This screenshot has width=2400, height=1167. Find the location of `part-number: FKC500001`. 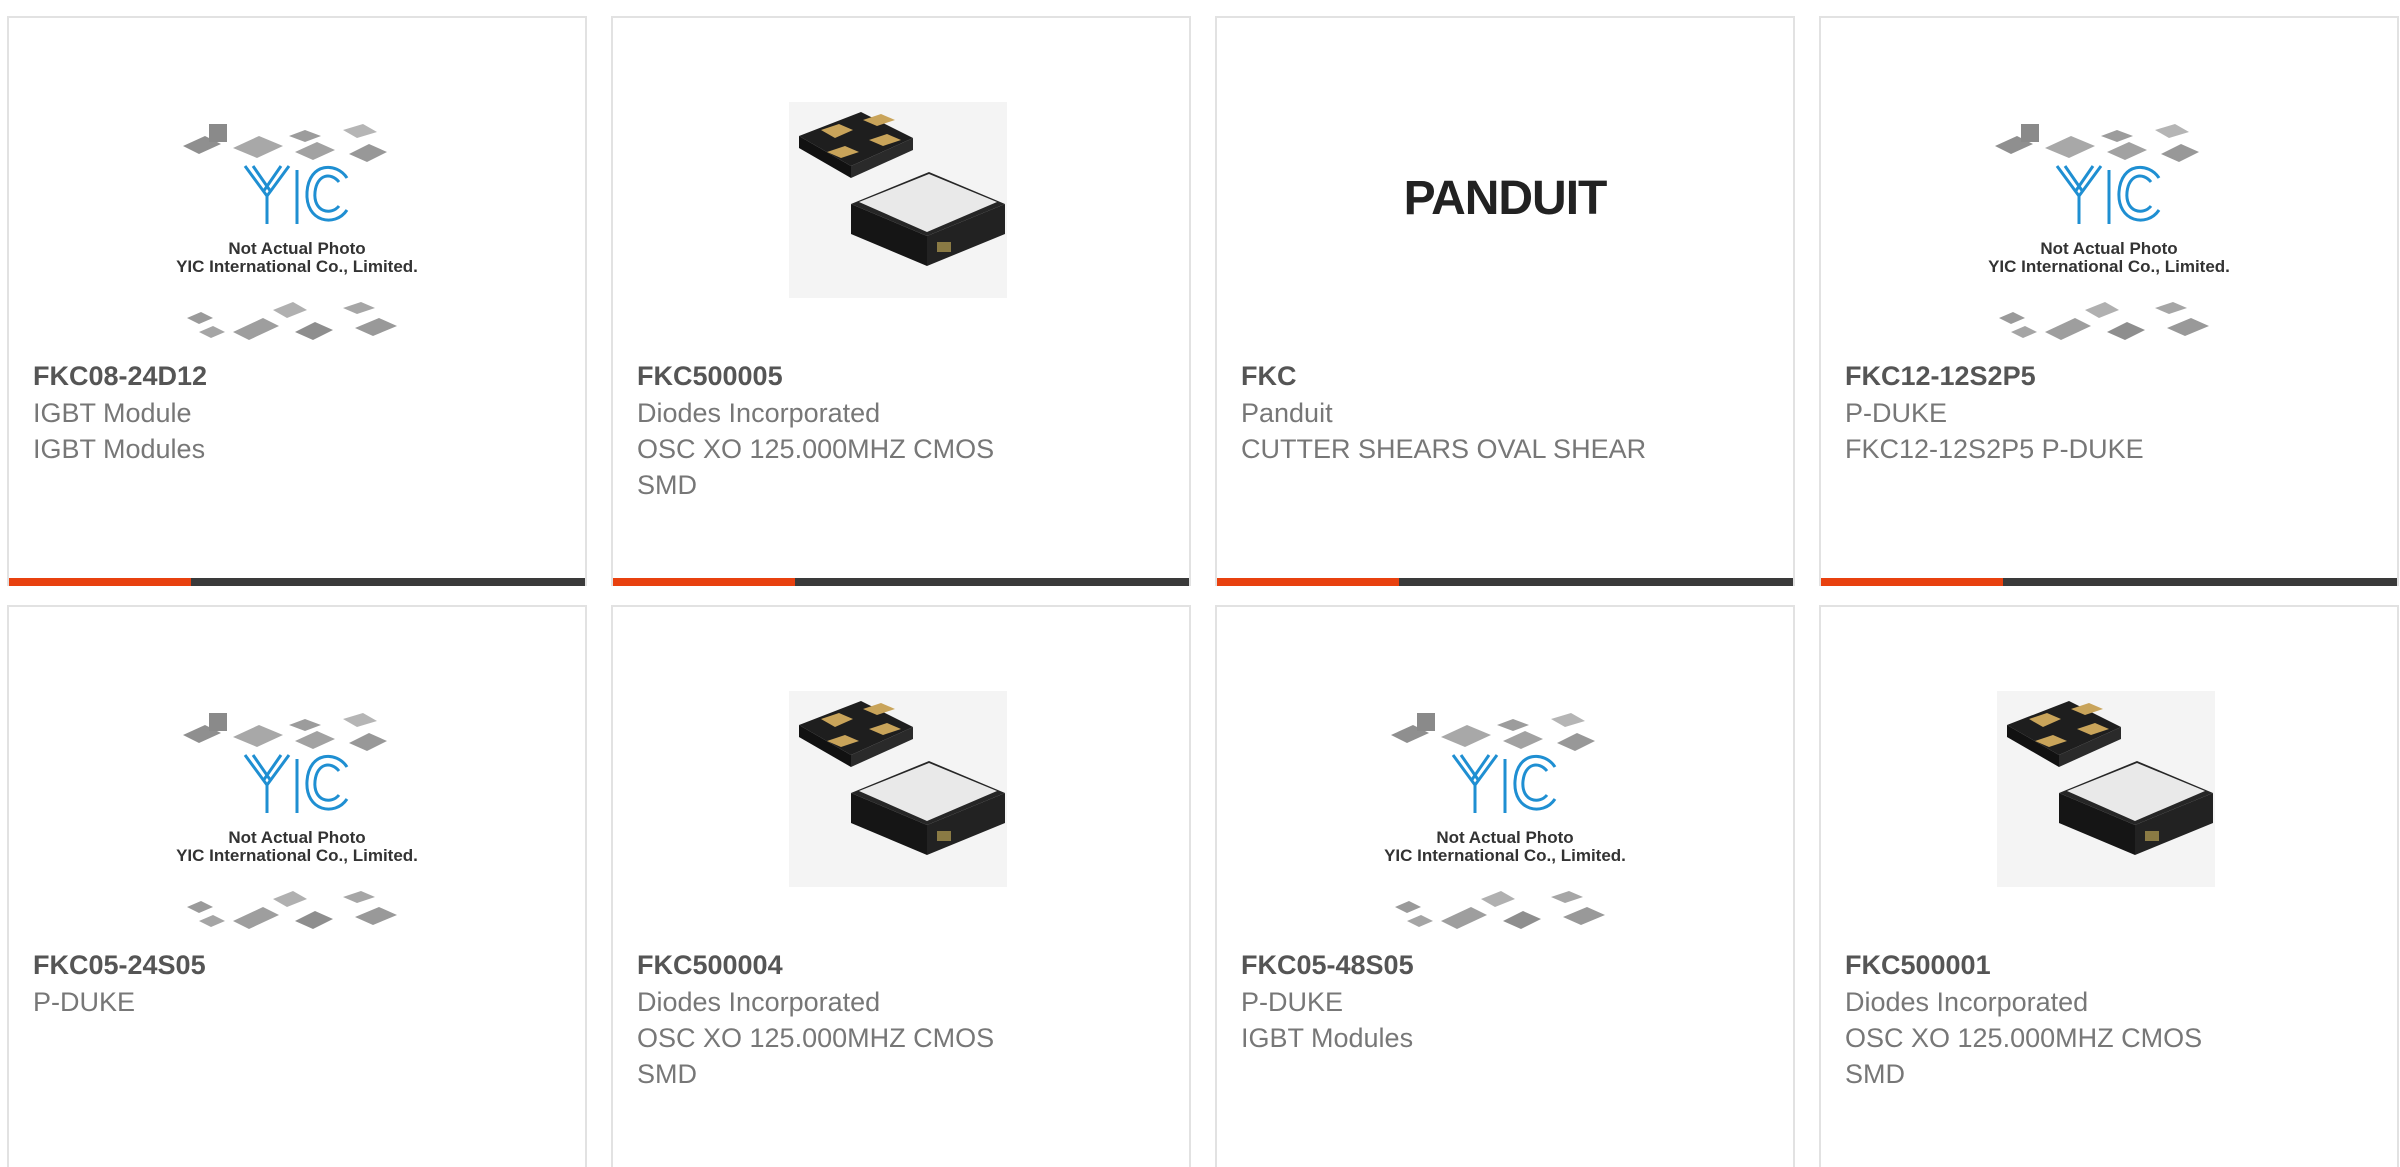

part-number: FKC500001 is located at coordinates (2105, 965).